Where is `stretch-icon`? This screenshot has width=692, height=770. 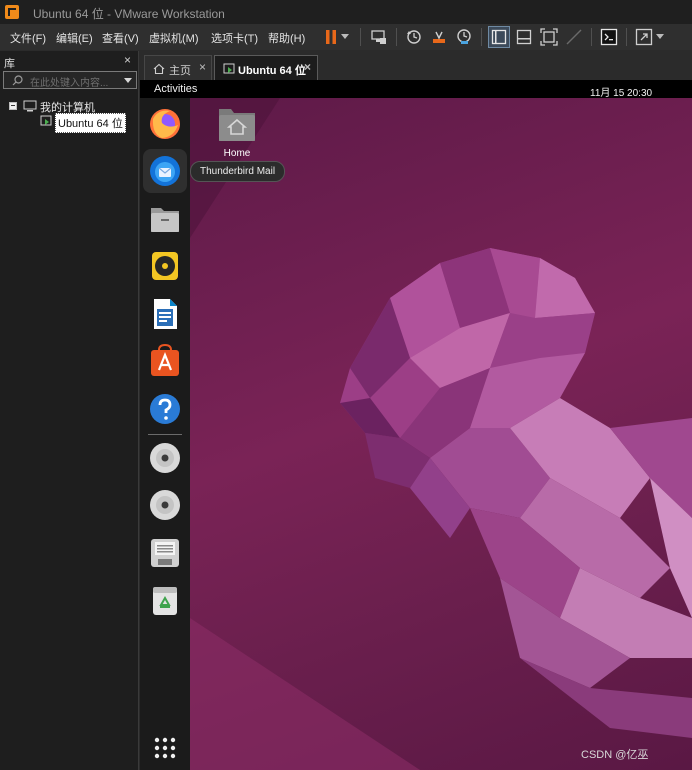 stretch-icon is located at coordinates (644, 37).